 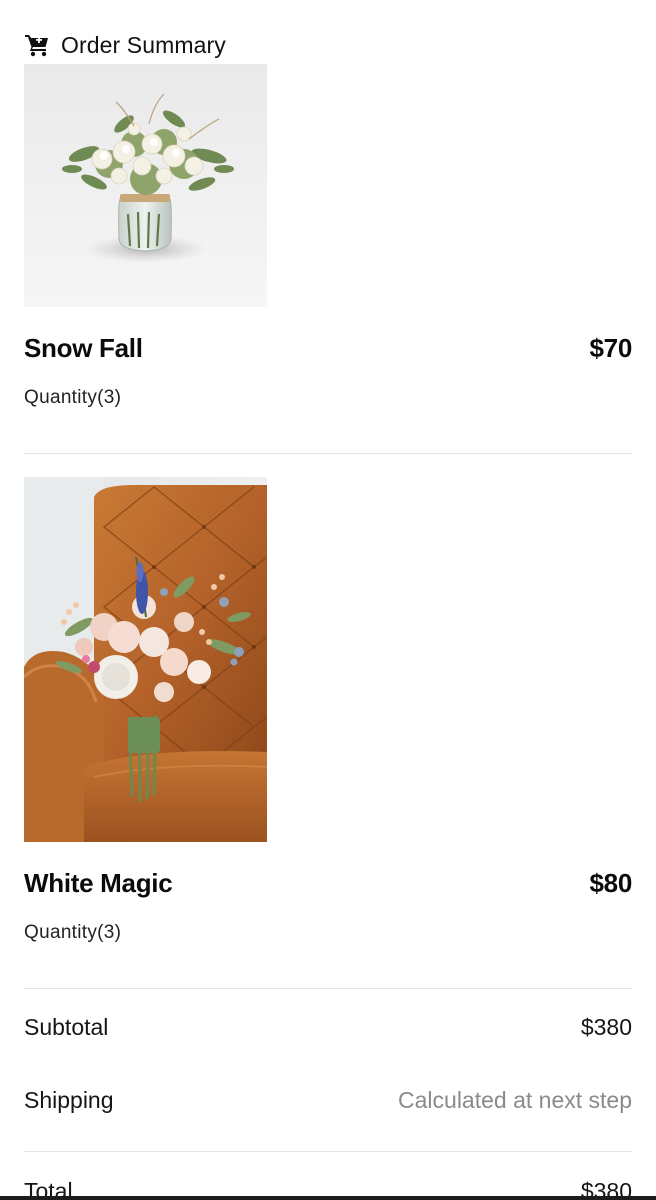 I want to click on product-image-white-magic, so click(x=145, y=659).